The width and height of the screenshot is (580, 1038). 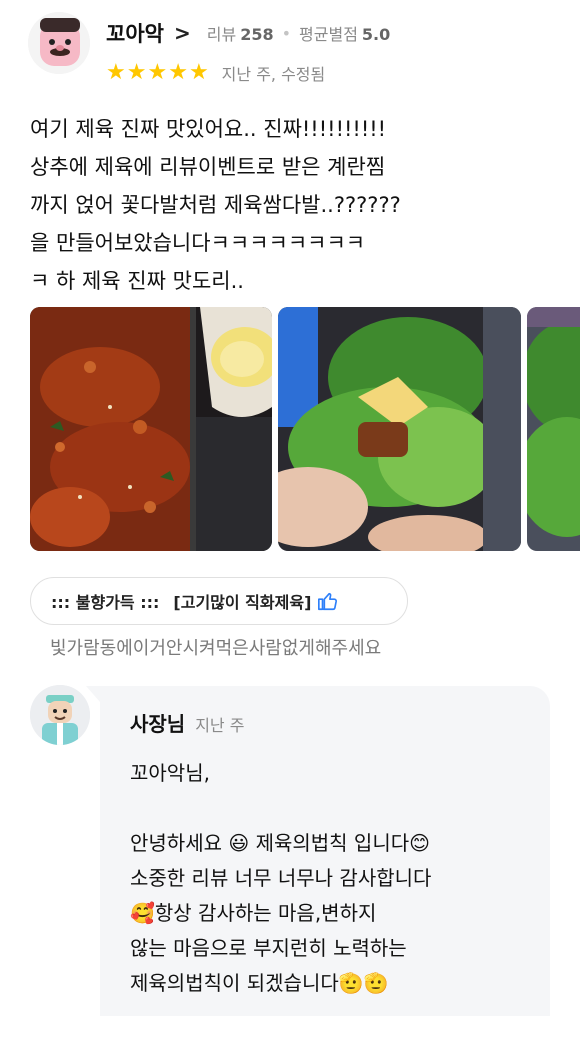 I want to click on owner-avatar, so click(x=60, y=715).